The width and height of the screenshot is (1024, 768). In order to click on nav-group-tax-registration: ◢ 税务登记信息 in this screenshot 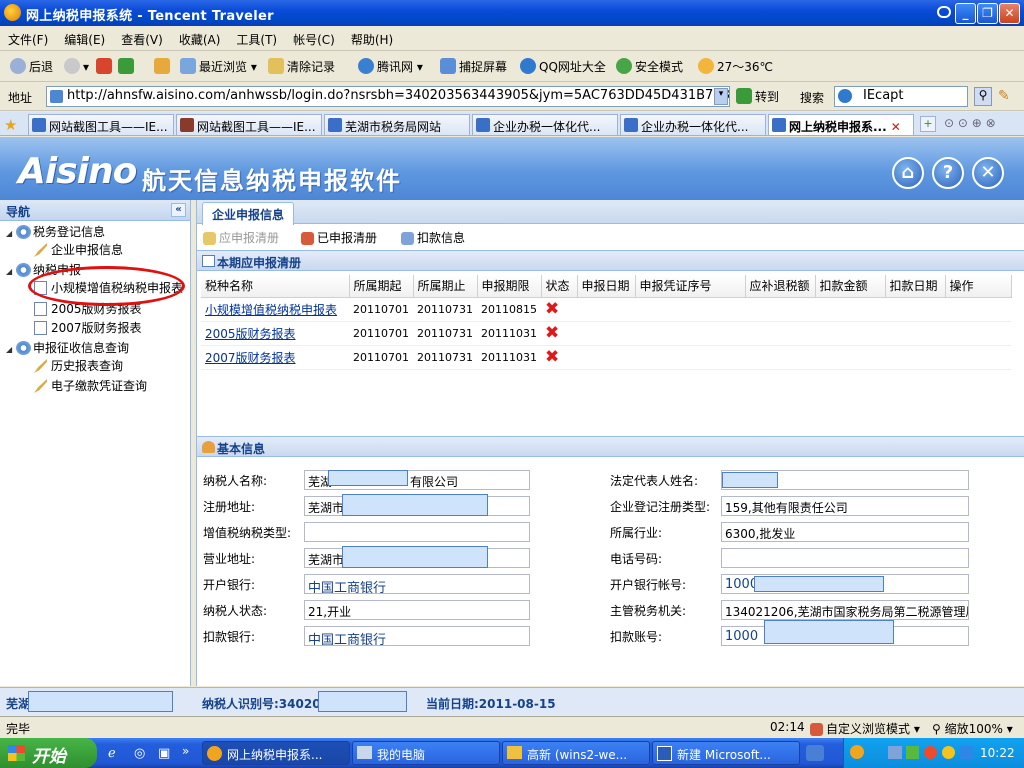, I will do `click(55, 231)`.